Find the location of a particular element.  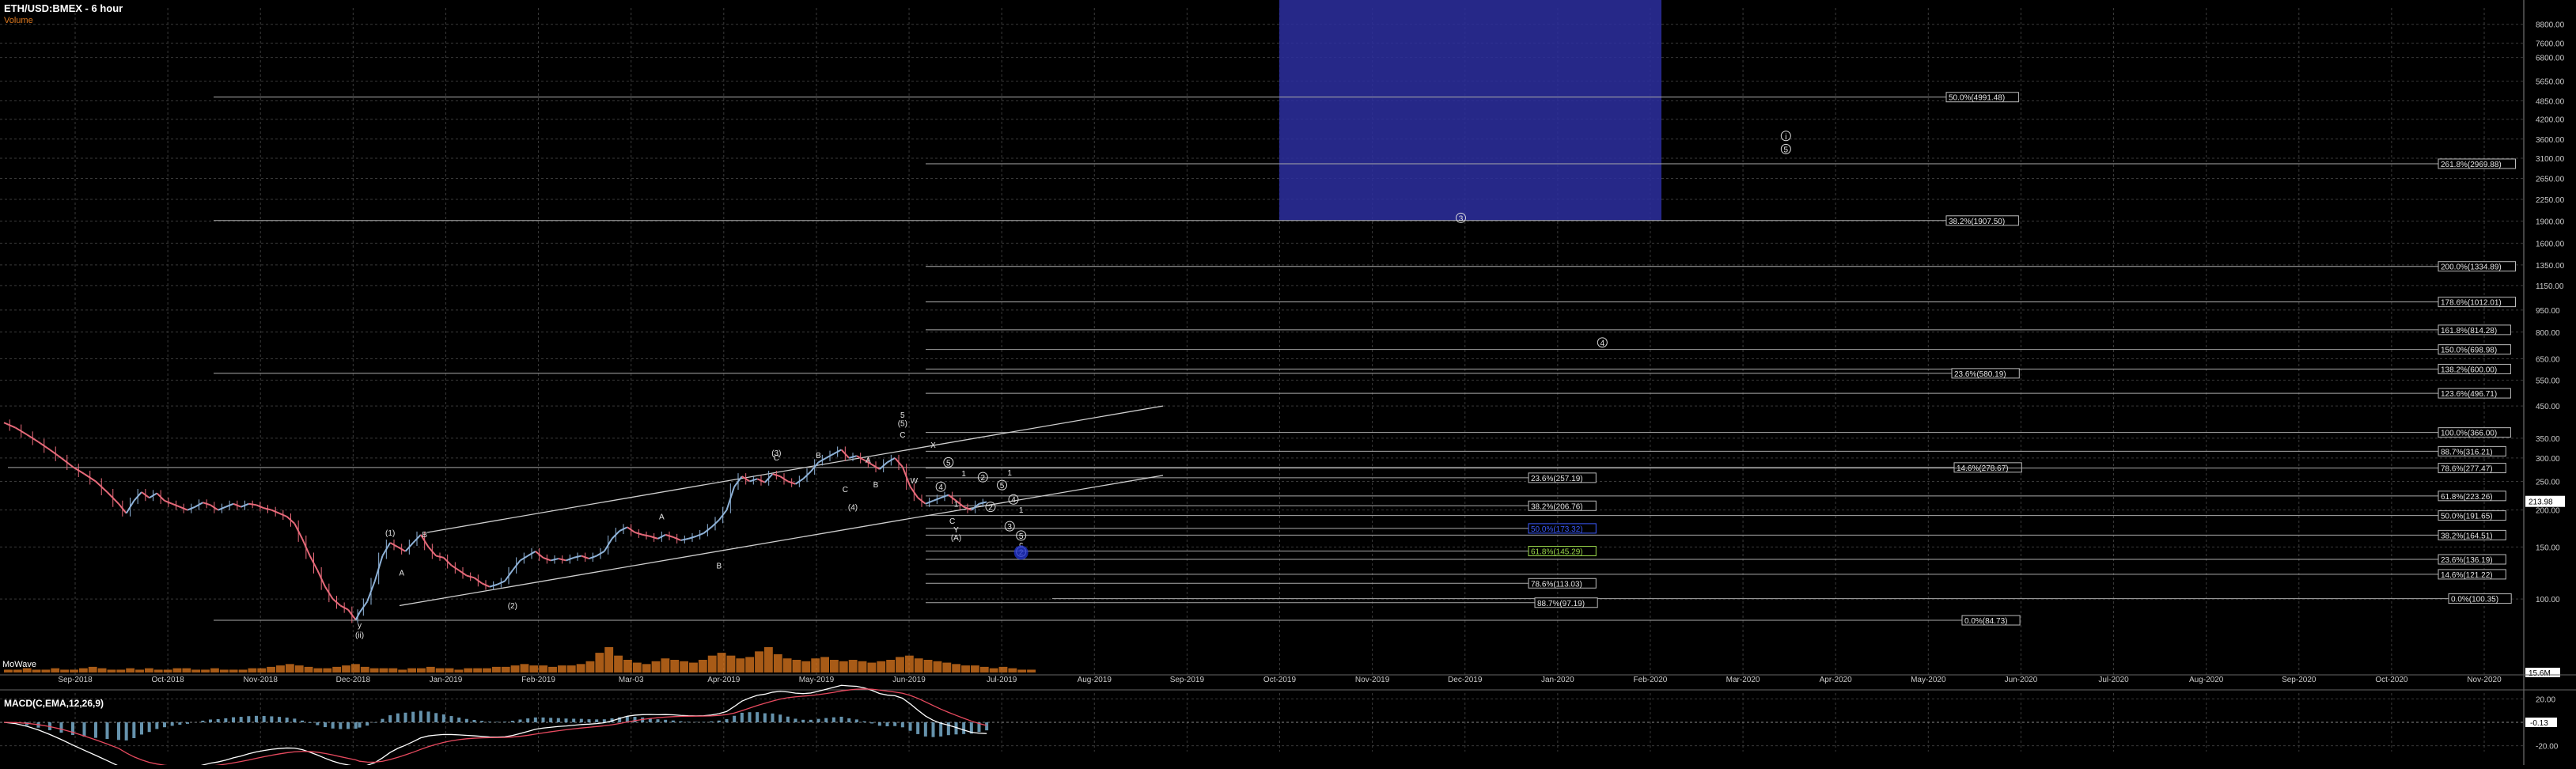

fib-level-label: 14.6%(121.22) is located at coordinates (2467, 575).